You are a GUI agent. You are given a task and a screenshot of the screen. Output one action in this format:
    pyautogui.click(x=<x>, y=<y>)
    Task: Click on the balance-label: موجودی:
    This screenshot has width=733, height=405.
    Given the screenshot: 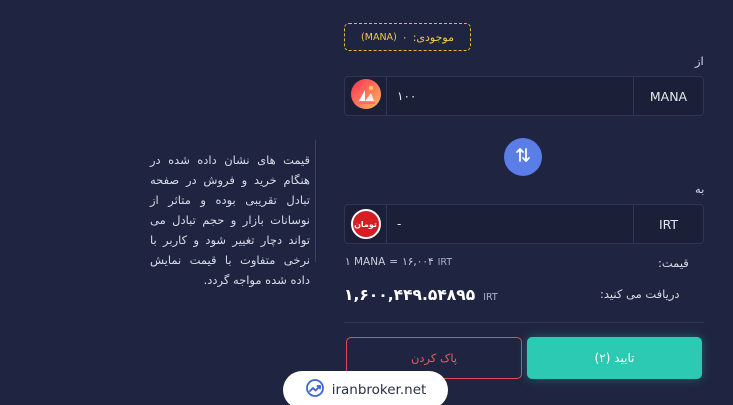 What is the action you would take?
    pyautogui.click(x=433, y=37)
    